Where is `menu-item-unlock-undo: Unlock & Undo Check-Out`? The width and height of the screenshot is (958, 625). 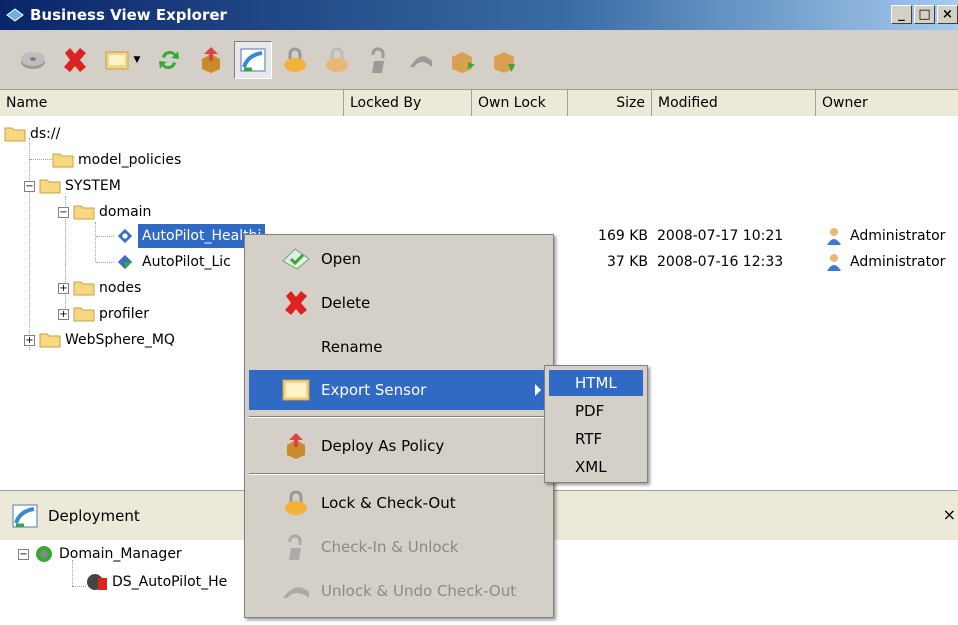
menu-item-unlock-undo: Unlock & Undo Check-Out is located at coordinates (399, 591).